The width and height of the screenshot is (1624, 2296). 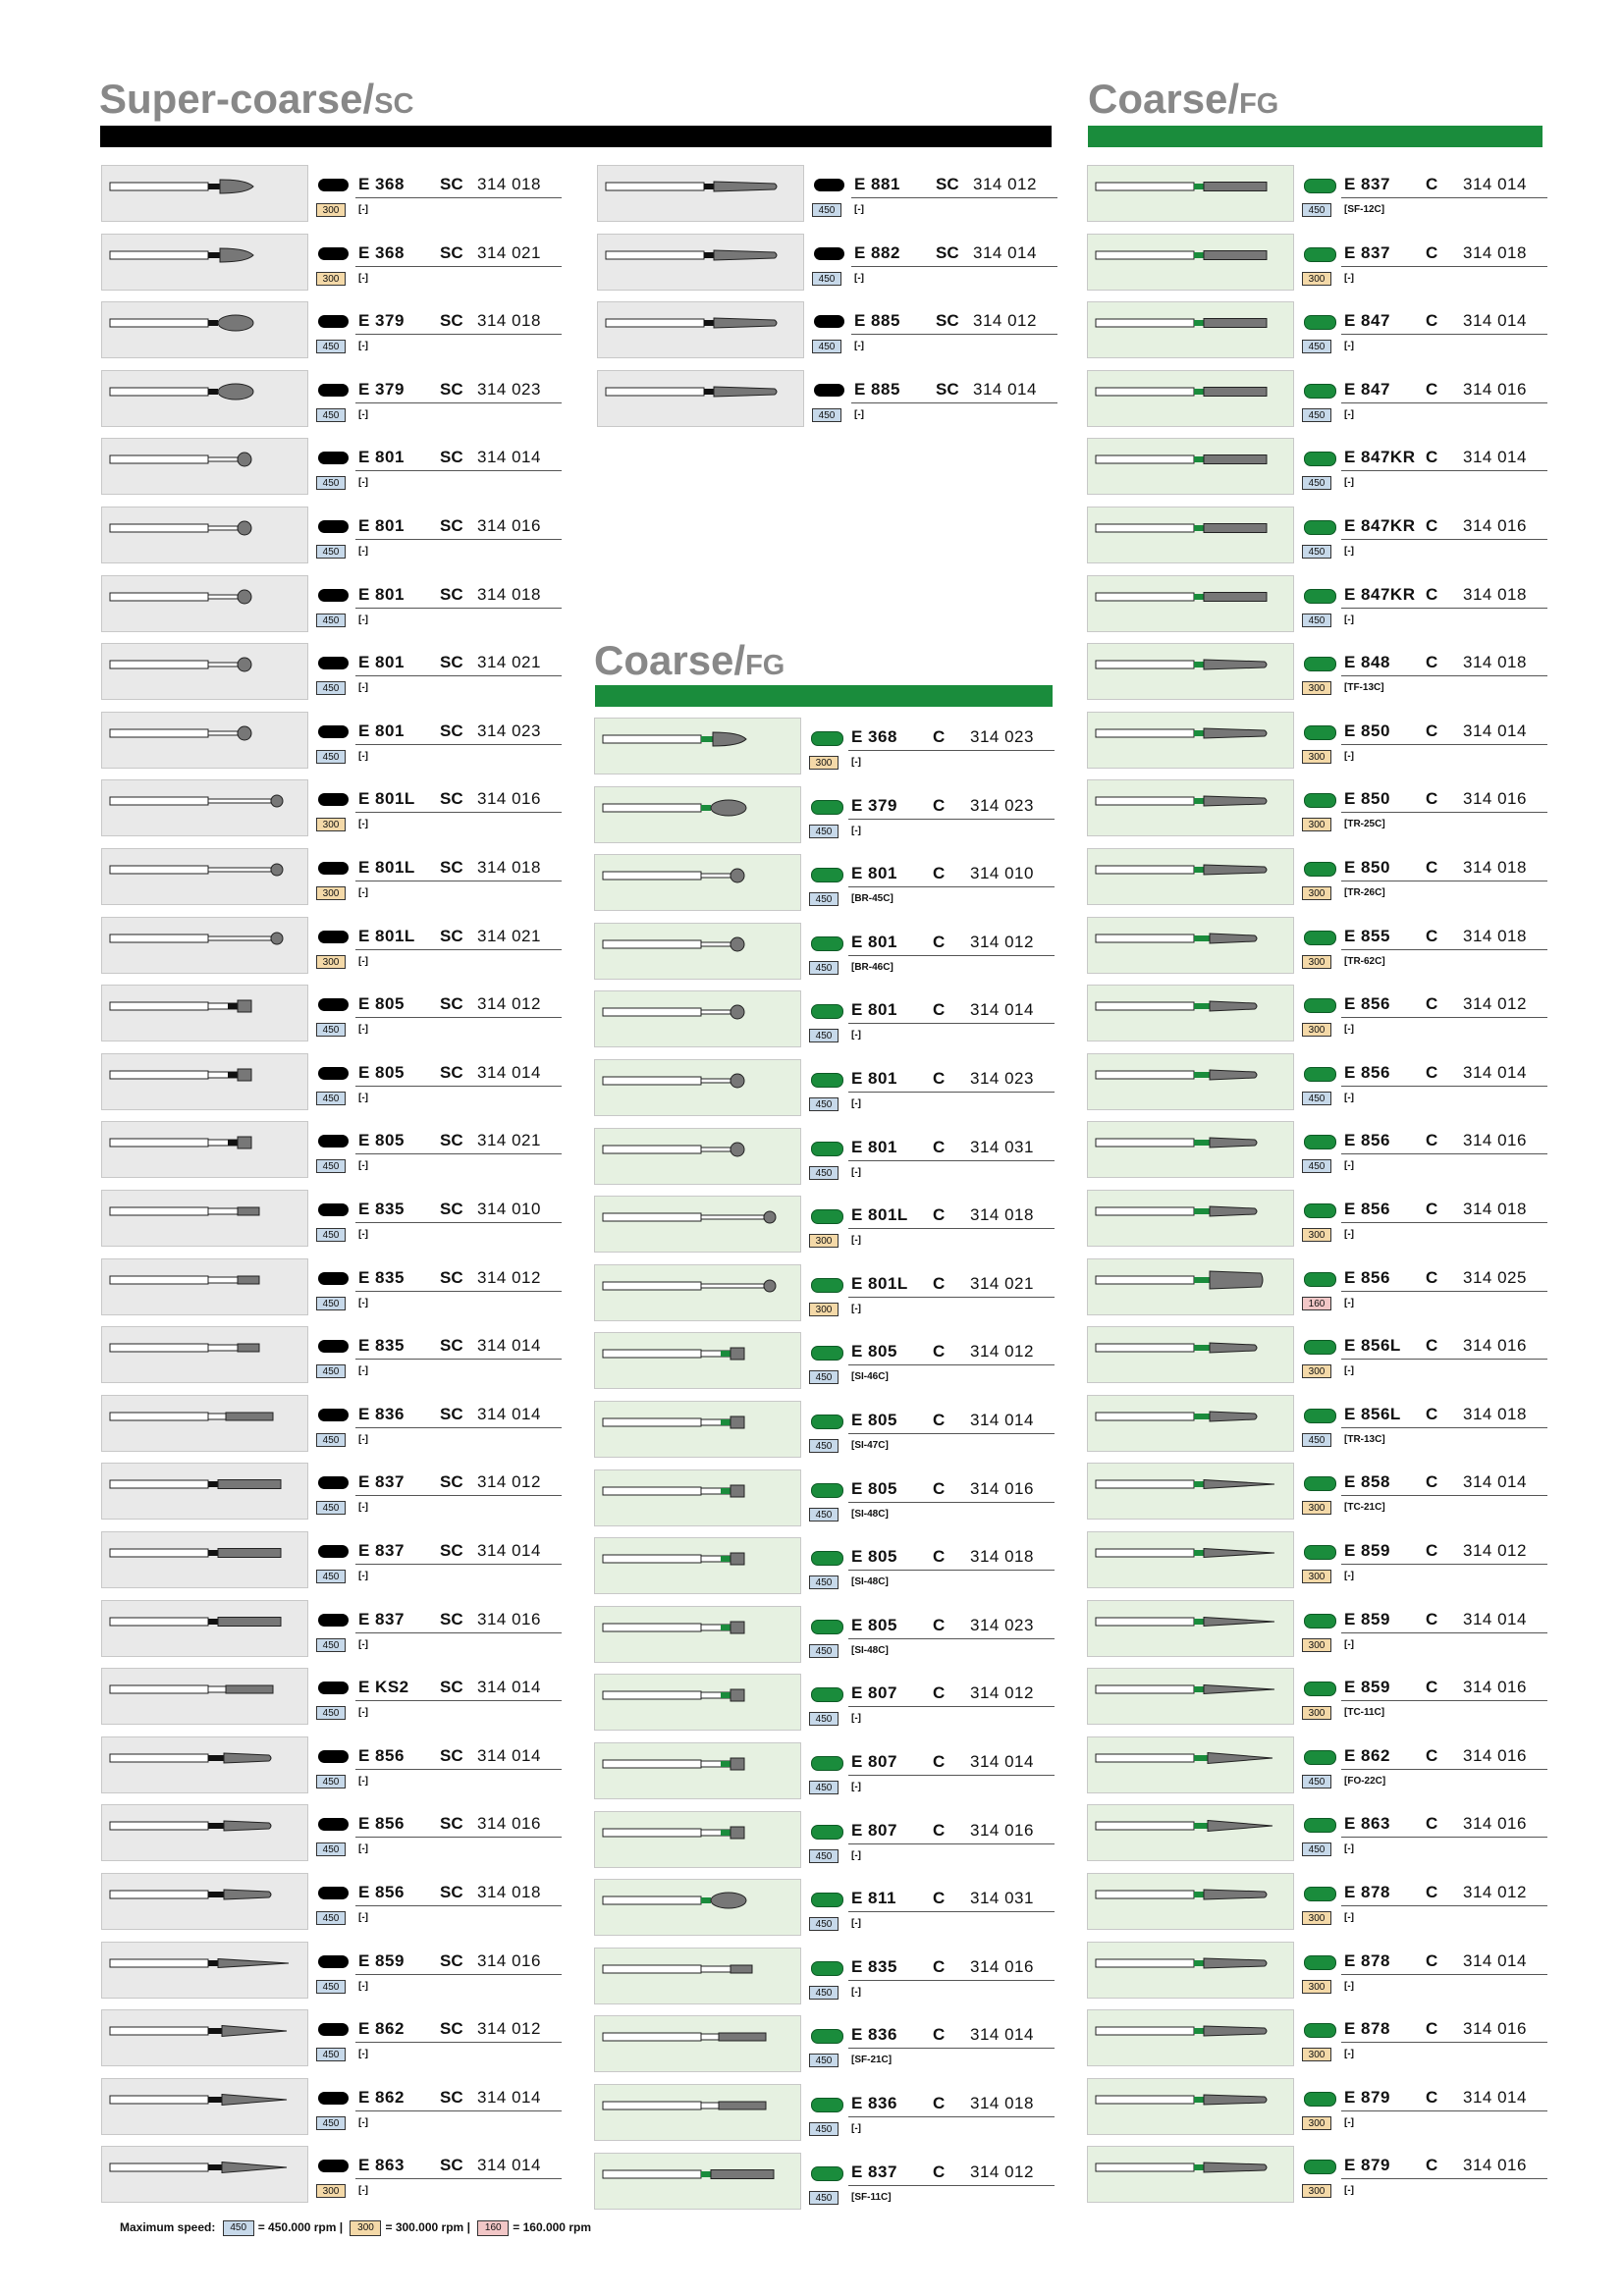 What do you see at coordinates (1364, 1439) in the screenshot?
I see `reference-code: [TR-13C]` at bounding box center [1364, 1439].